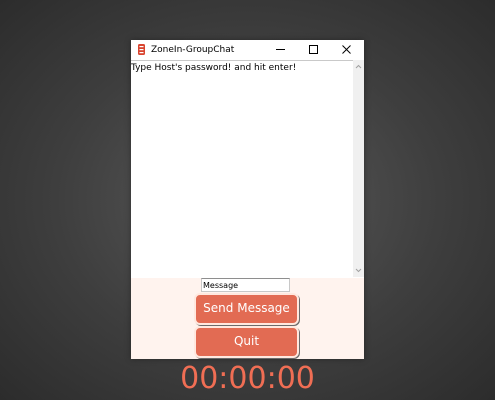 The width and height of the screenshot is (495, 400). I want to click on controls-panel: Send Message Quit, so click(247, 318).